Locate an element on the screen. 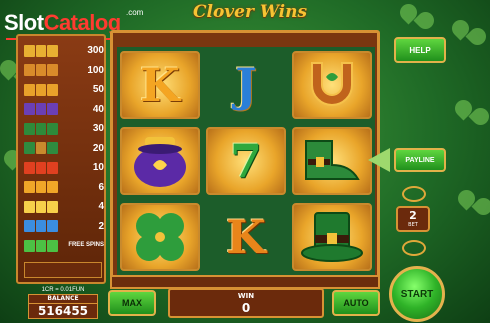 This screenshot has height=323, width=490. bet-value: 2 is located at coordinates (413, 215).